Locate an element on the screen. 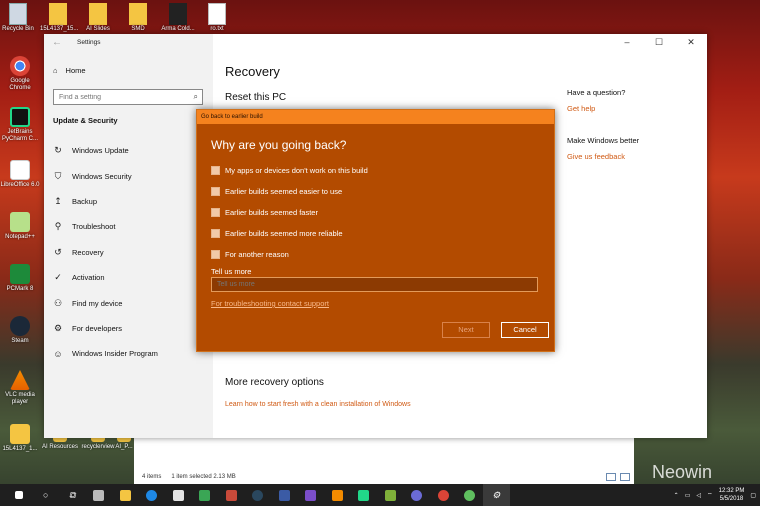 The image size is (760, 506). maximize-icon: ☐ is located at coordinates (659, 42).